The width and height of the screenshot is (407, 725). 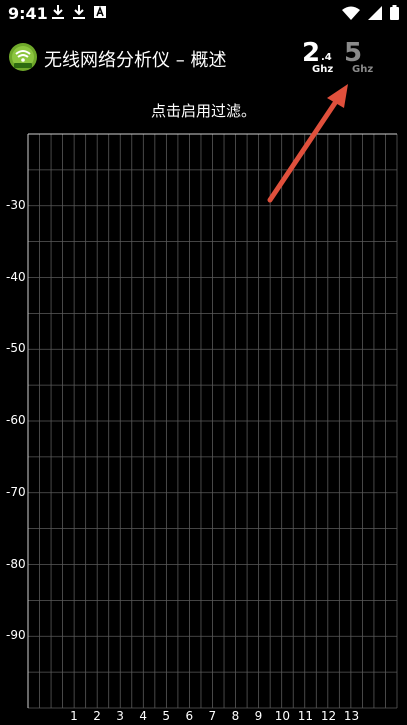 What do you see at coordinates (97, 716) in the screenshot?
I see `x-tick-label: 2` at bounding box center [97, 716].